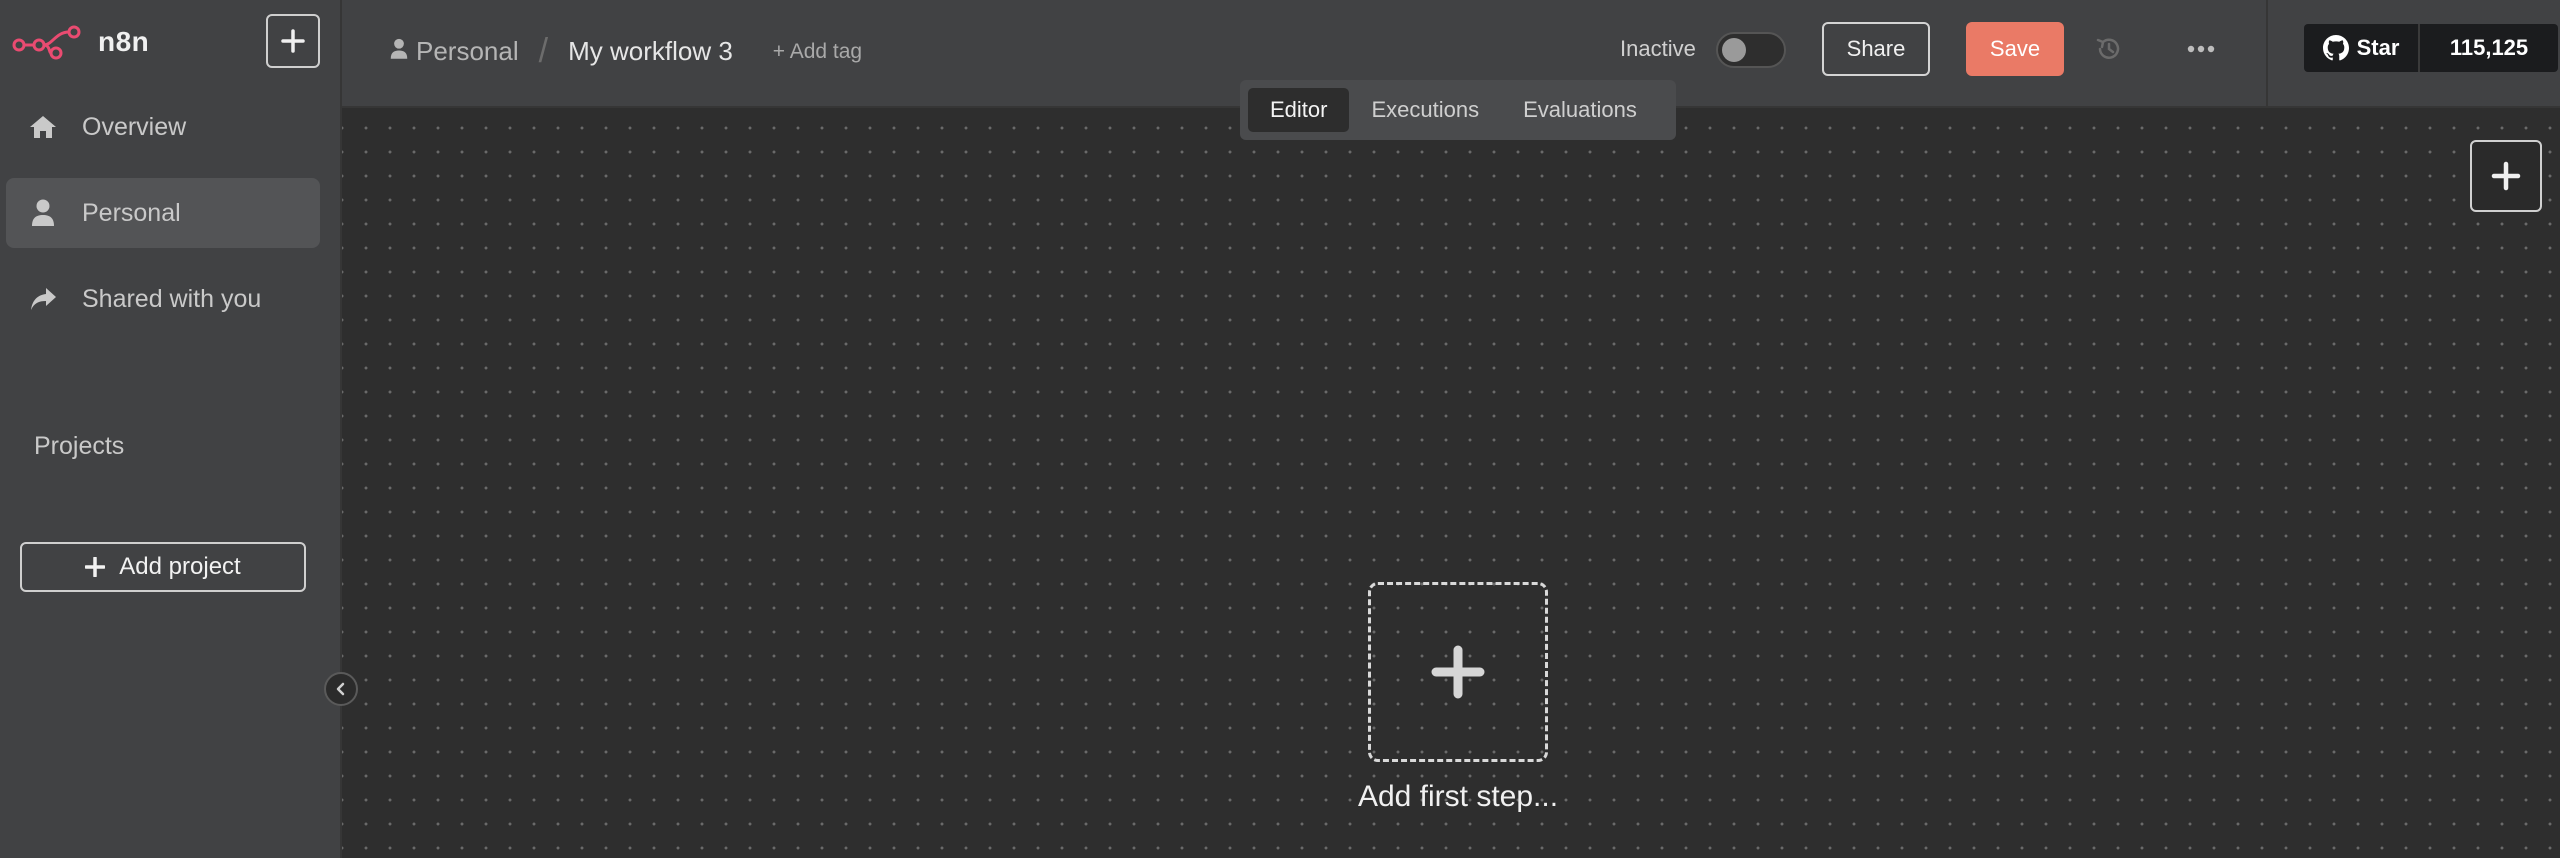 This screenshot has height=858, width=2560. I want to click on github-star-widget: Star 115,125, so click(2431, 48).